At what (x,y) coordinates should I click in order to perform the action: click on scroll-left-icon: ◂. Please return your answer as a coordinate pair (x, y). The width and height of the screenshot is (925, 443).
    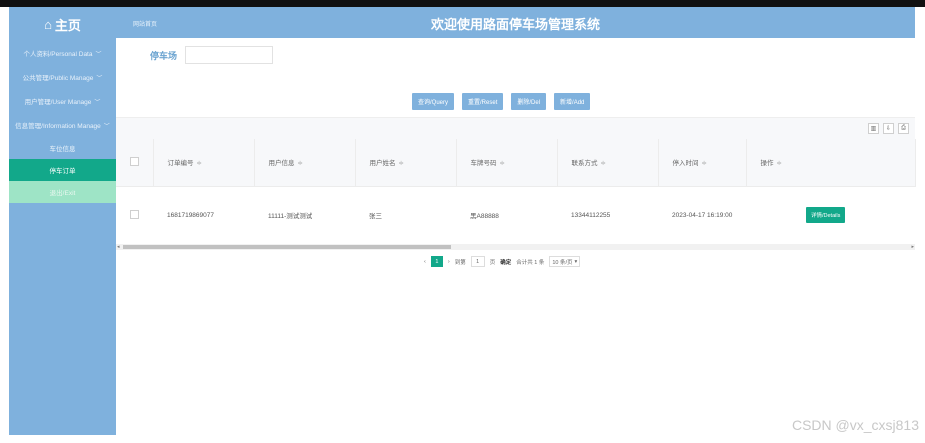
    Looking at the image, I should click on (118, 247).